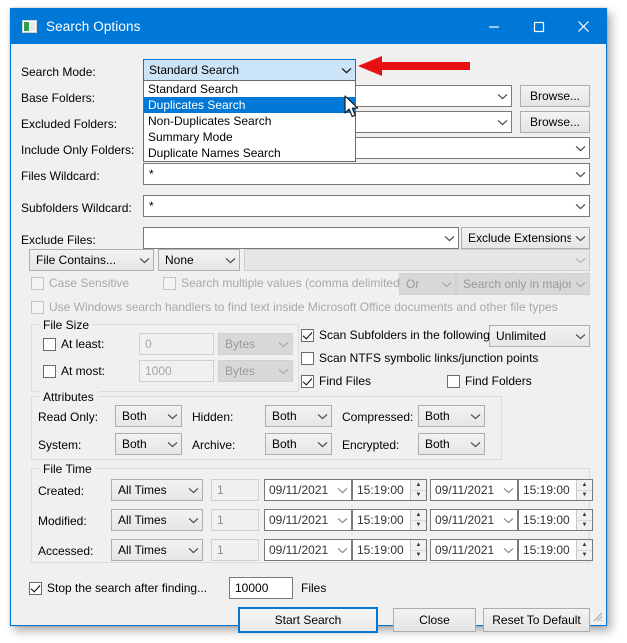  Describe the element at coordinates (417, 260) in the screenshot. I see `file-contains-text-combo` at that location.